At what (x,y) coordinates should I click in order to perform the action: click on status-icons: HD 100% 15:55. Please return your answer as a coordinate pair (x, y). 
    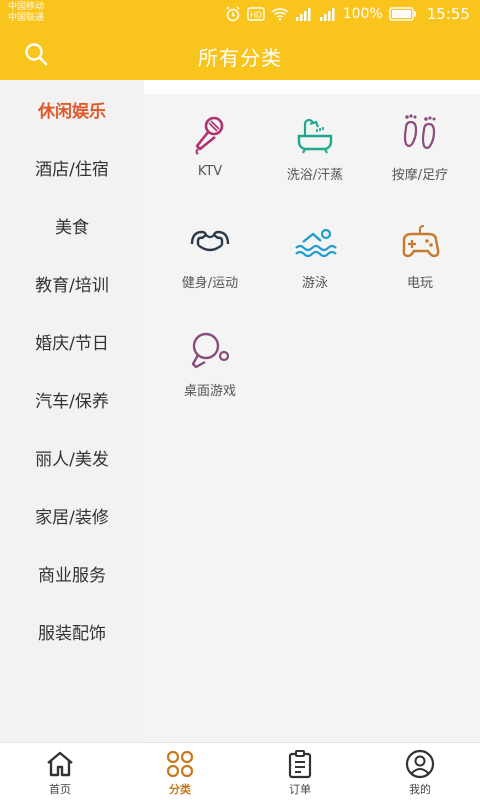
    Looking at the image, I should click on (347, 14).